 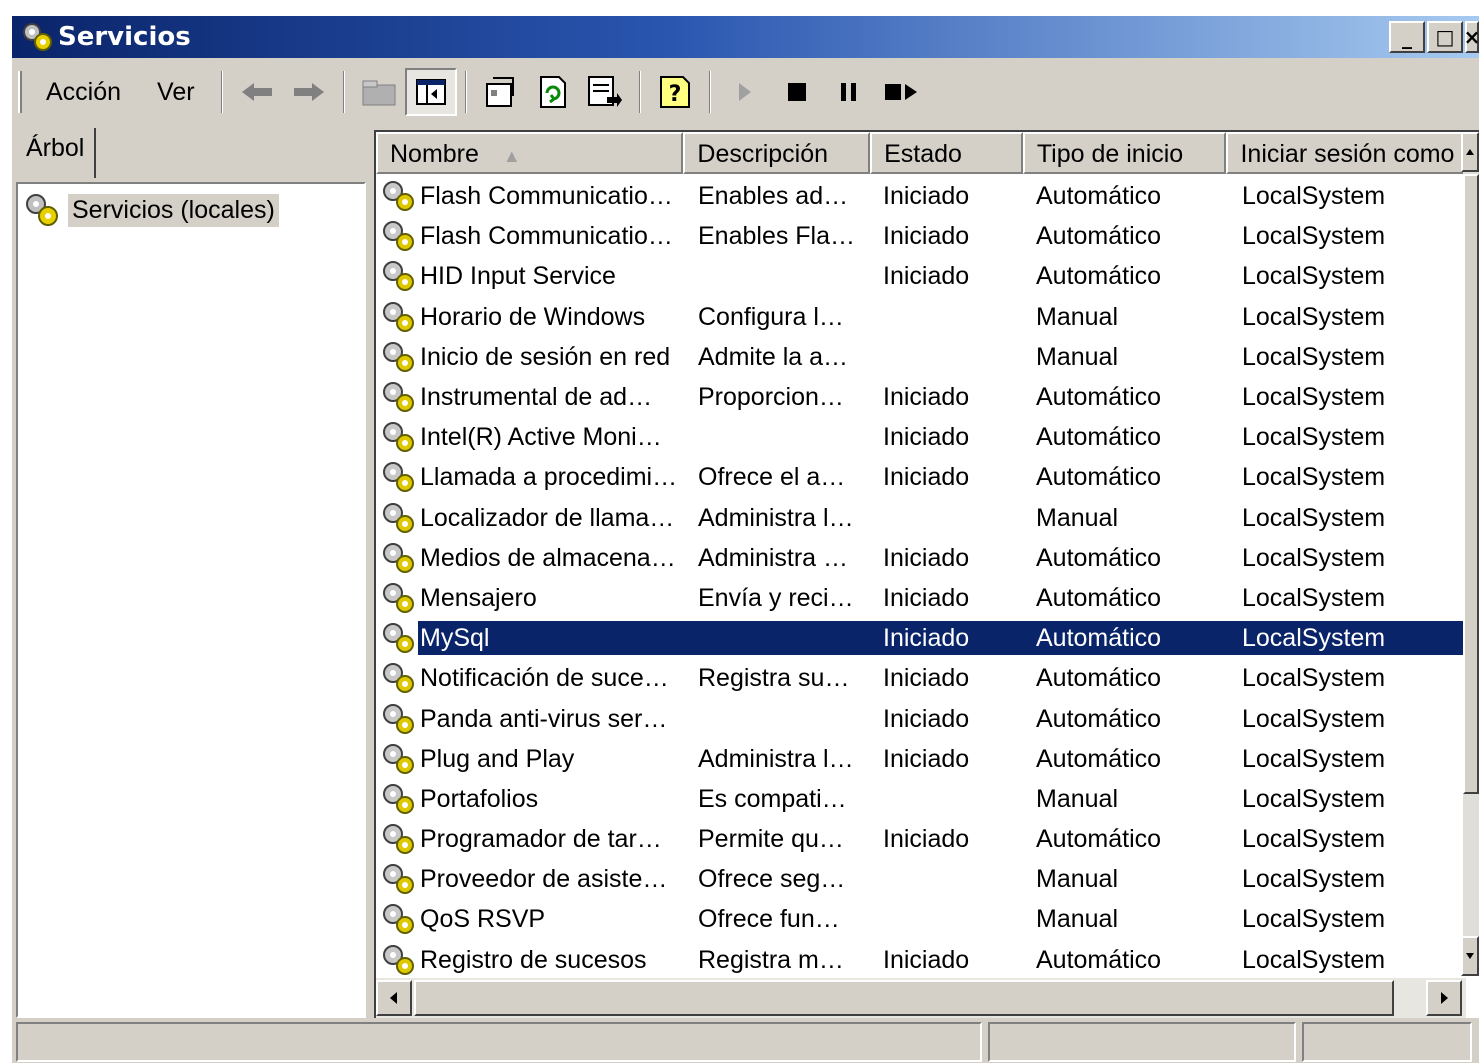 What do you see at coordinates (777, 153) in the screenshot?
I see `column-header-description: Descripción` at bounding box center [777, 153].